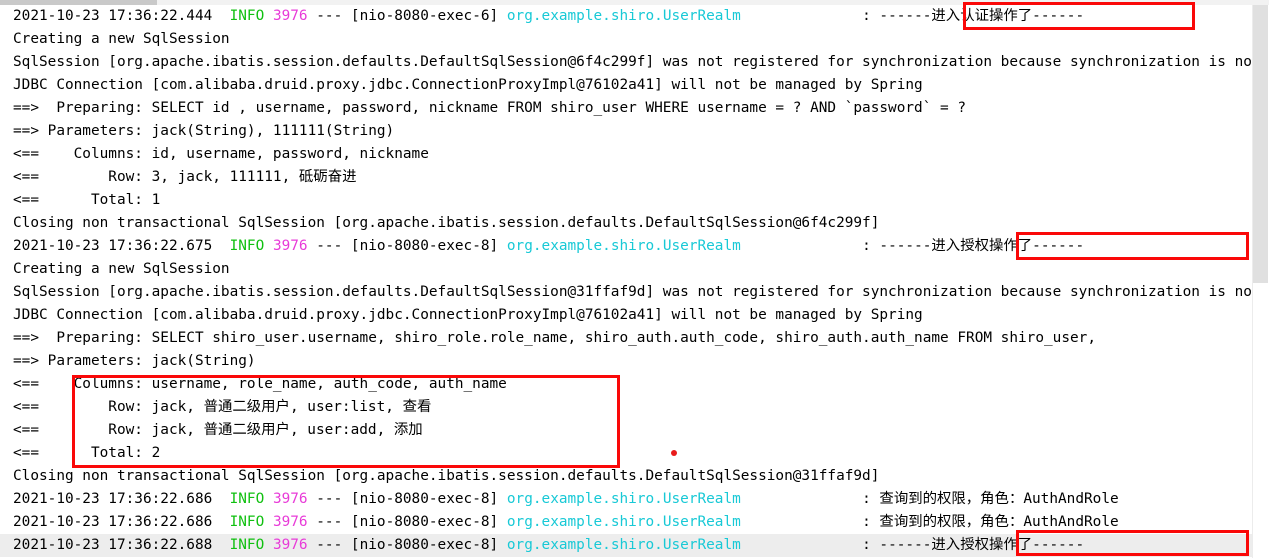 The image size is (1269, 558). Describe the element at coordinates (218, 430) in the screenshot. I see `log-token-plain: <== Row: jack, 普通二级用户, user:add, 添加` at that location.